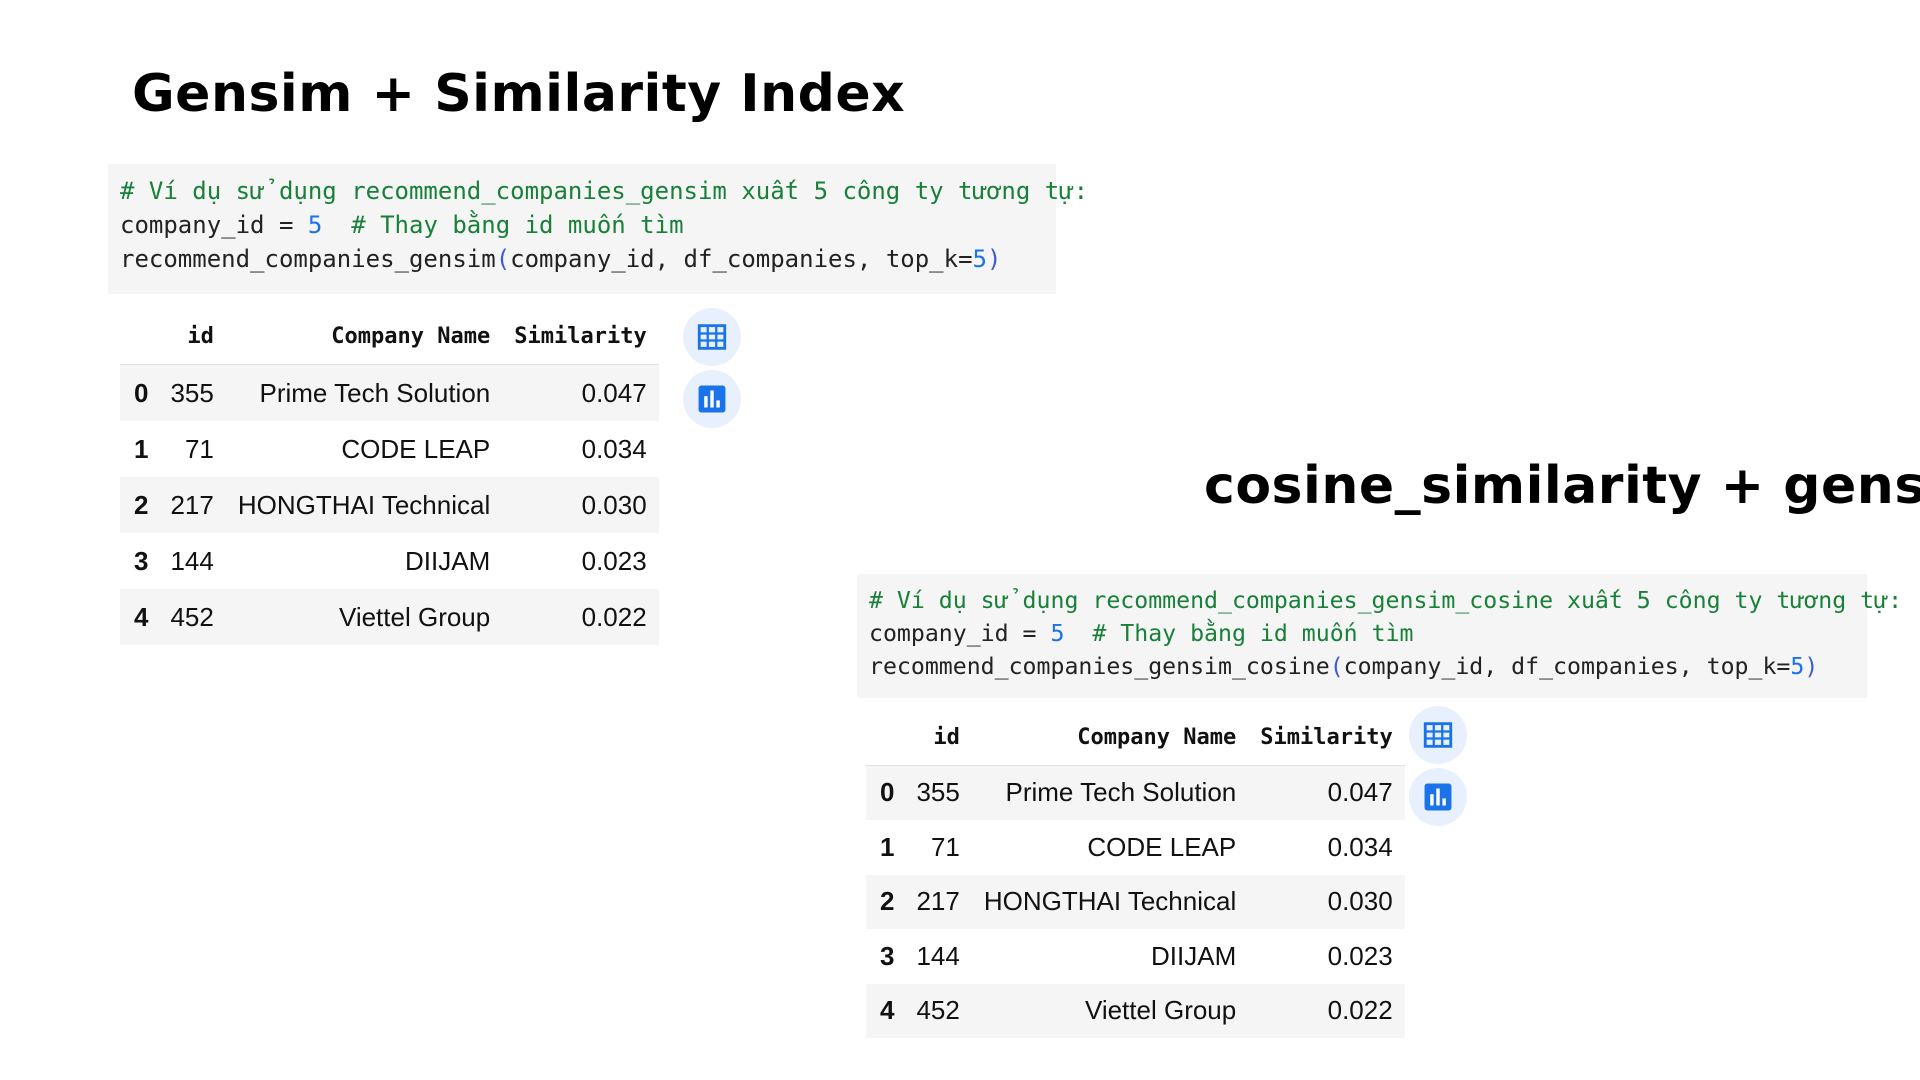 This screenshot has width=1920, height=1080. Describe the element at coordinates (1562, 486) in the screenshot. I see `right-heading: cosine_similarity + gensim` at that location.